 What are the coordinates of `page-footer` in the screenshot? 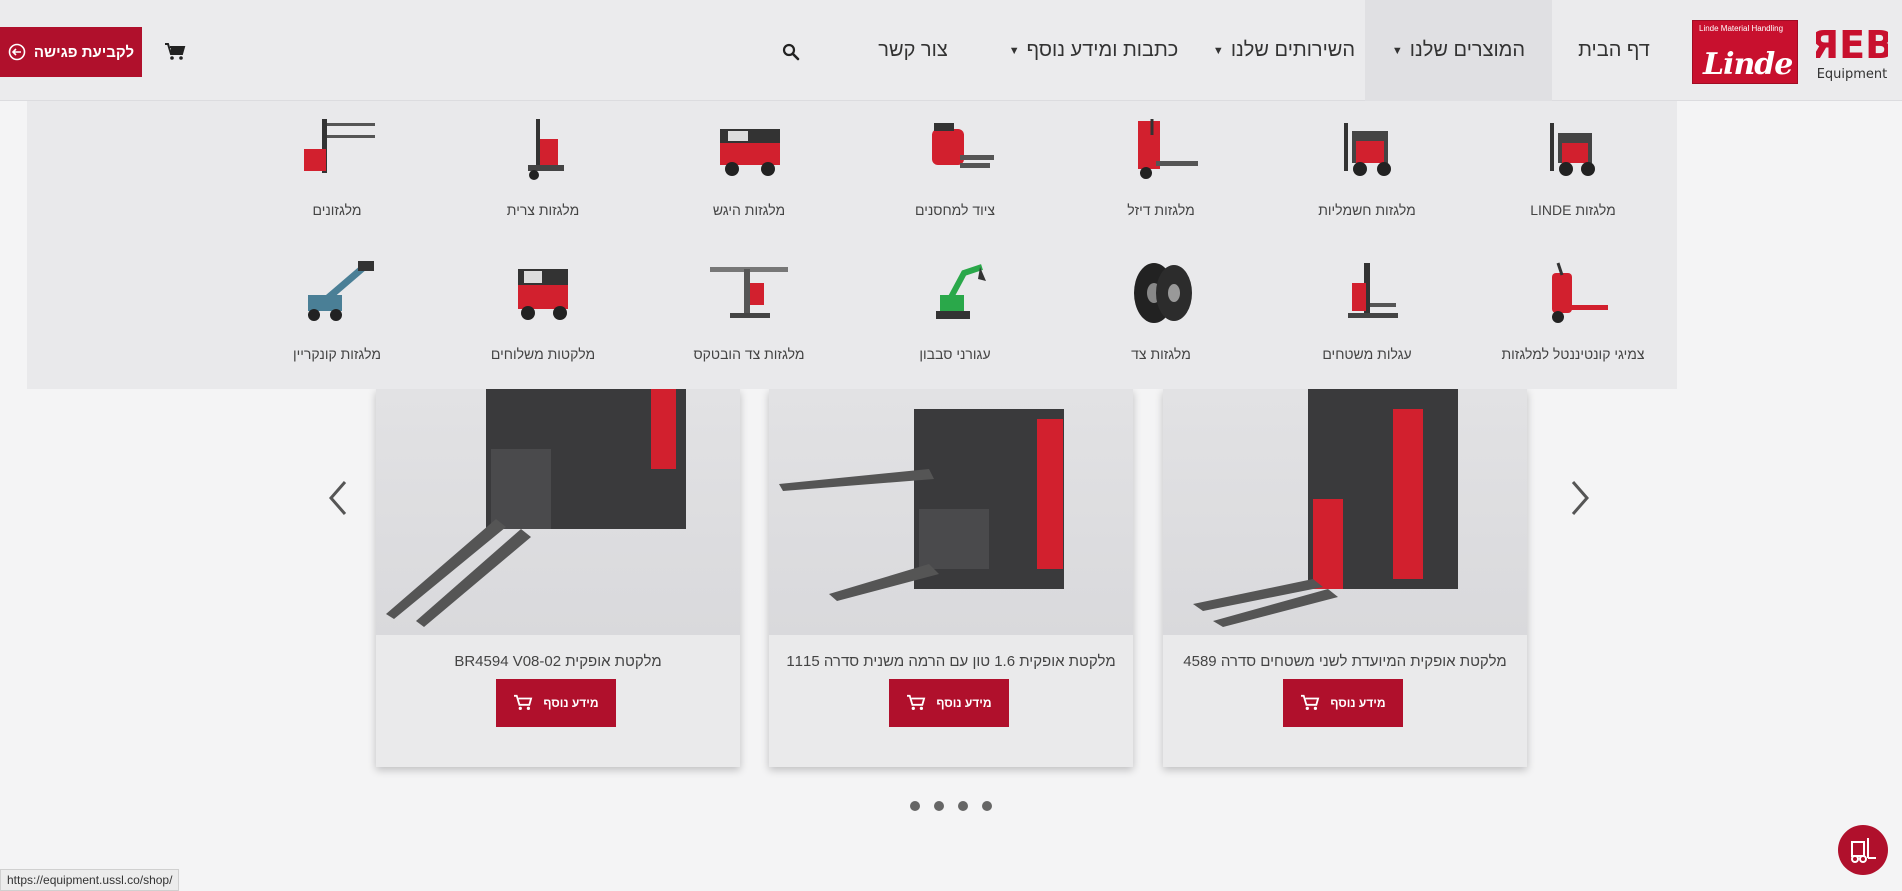 It's located at (951, 860).